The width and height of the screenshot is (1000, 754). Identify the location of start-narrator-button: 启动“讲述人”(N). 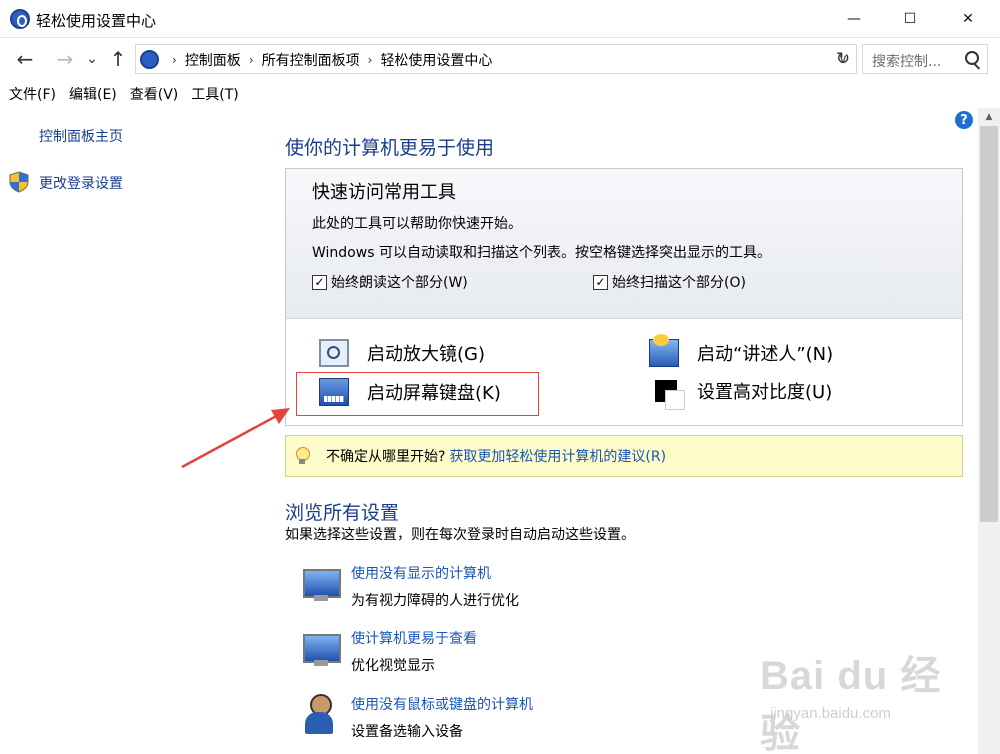
(741, 350).